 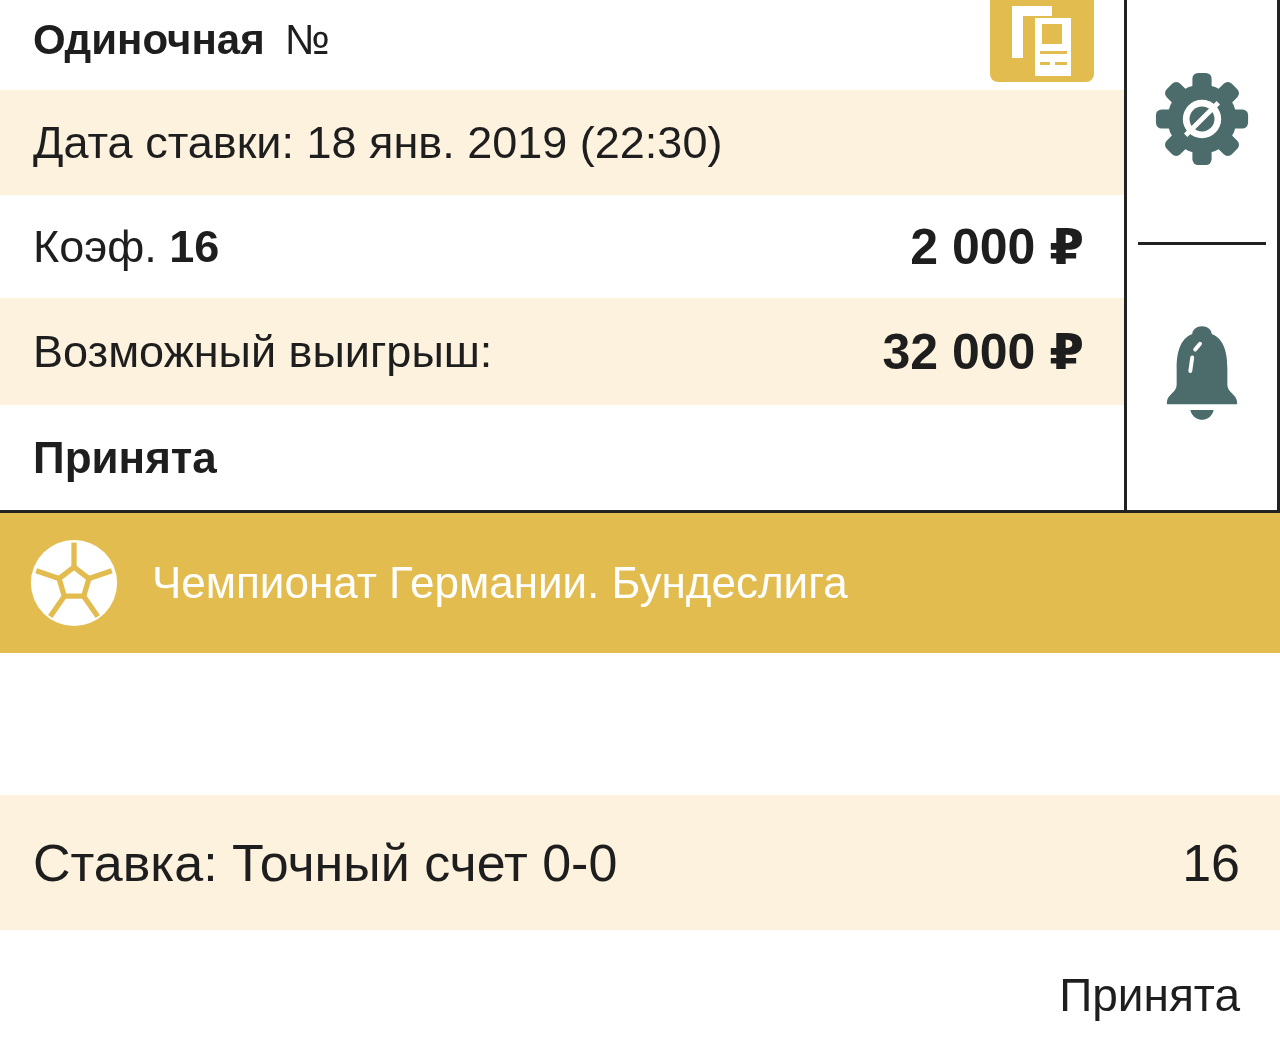 I want to click on detail-label: Коэф. 16, so click(x=126, y=246).